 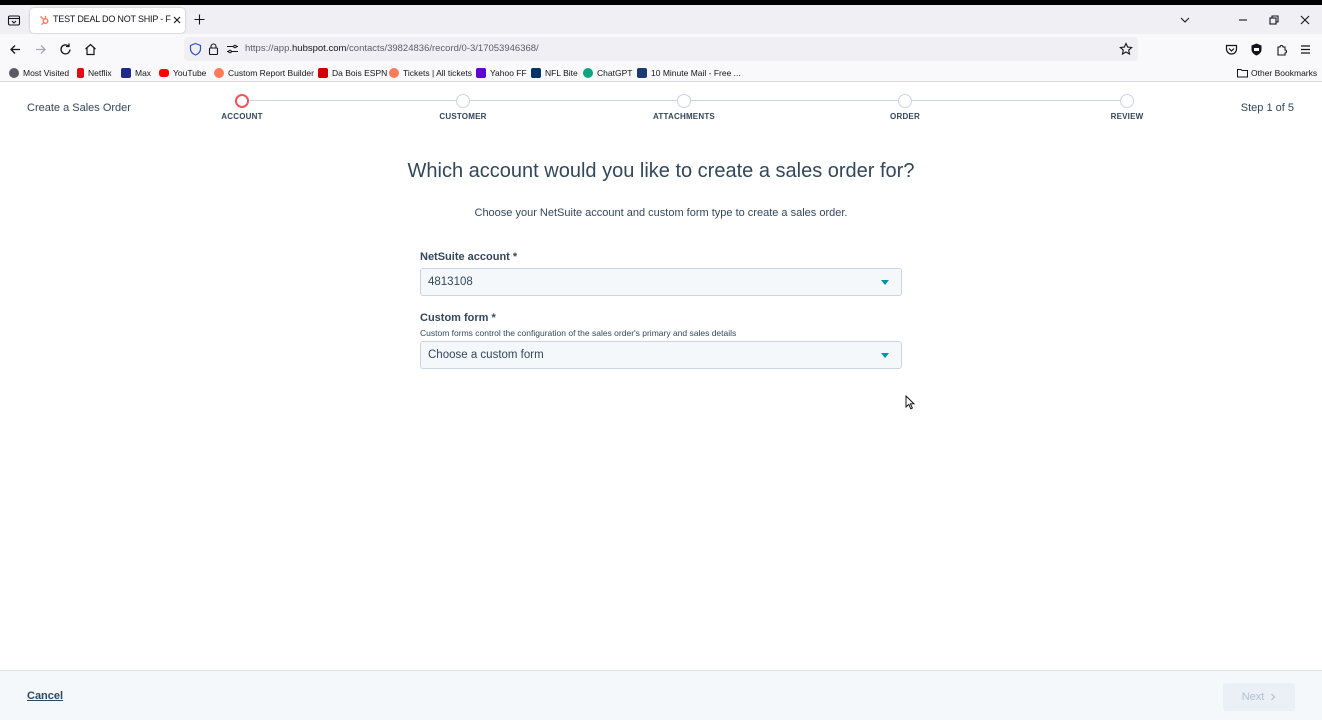 I want to click on espn-icon, so click(x=323, y=73).